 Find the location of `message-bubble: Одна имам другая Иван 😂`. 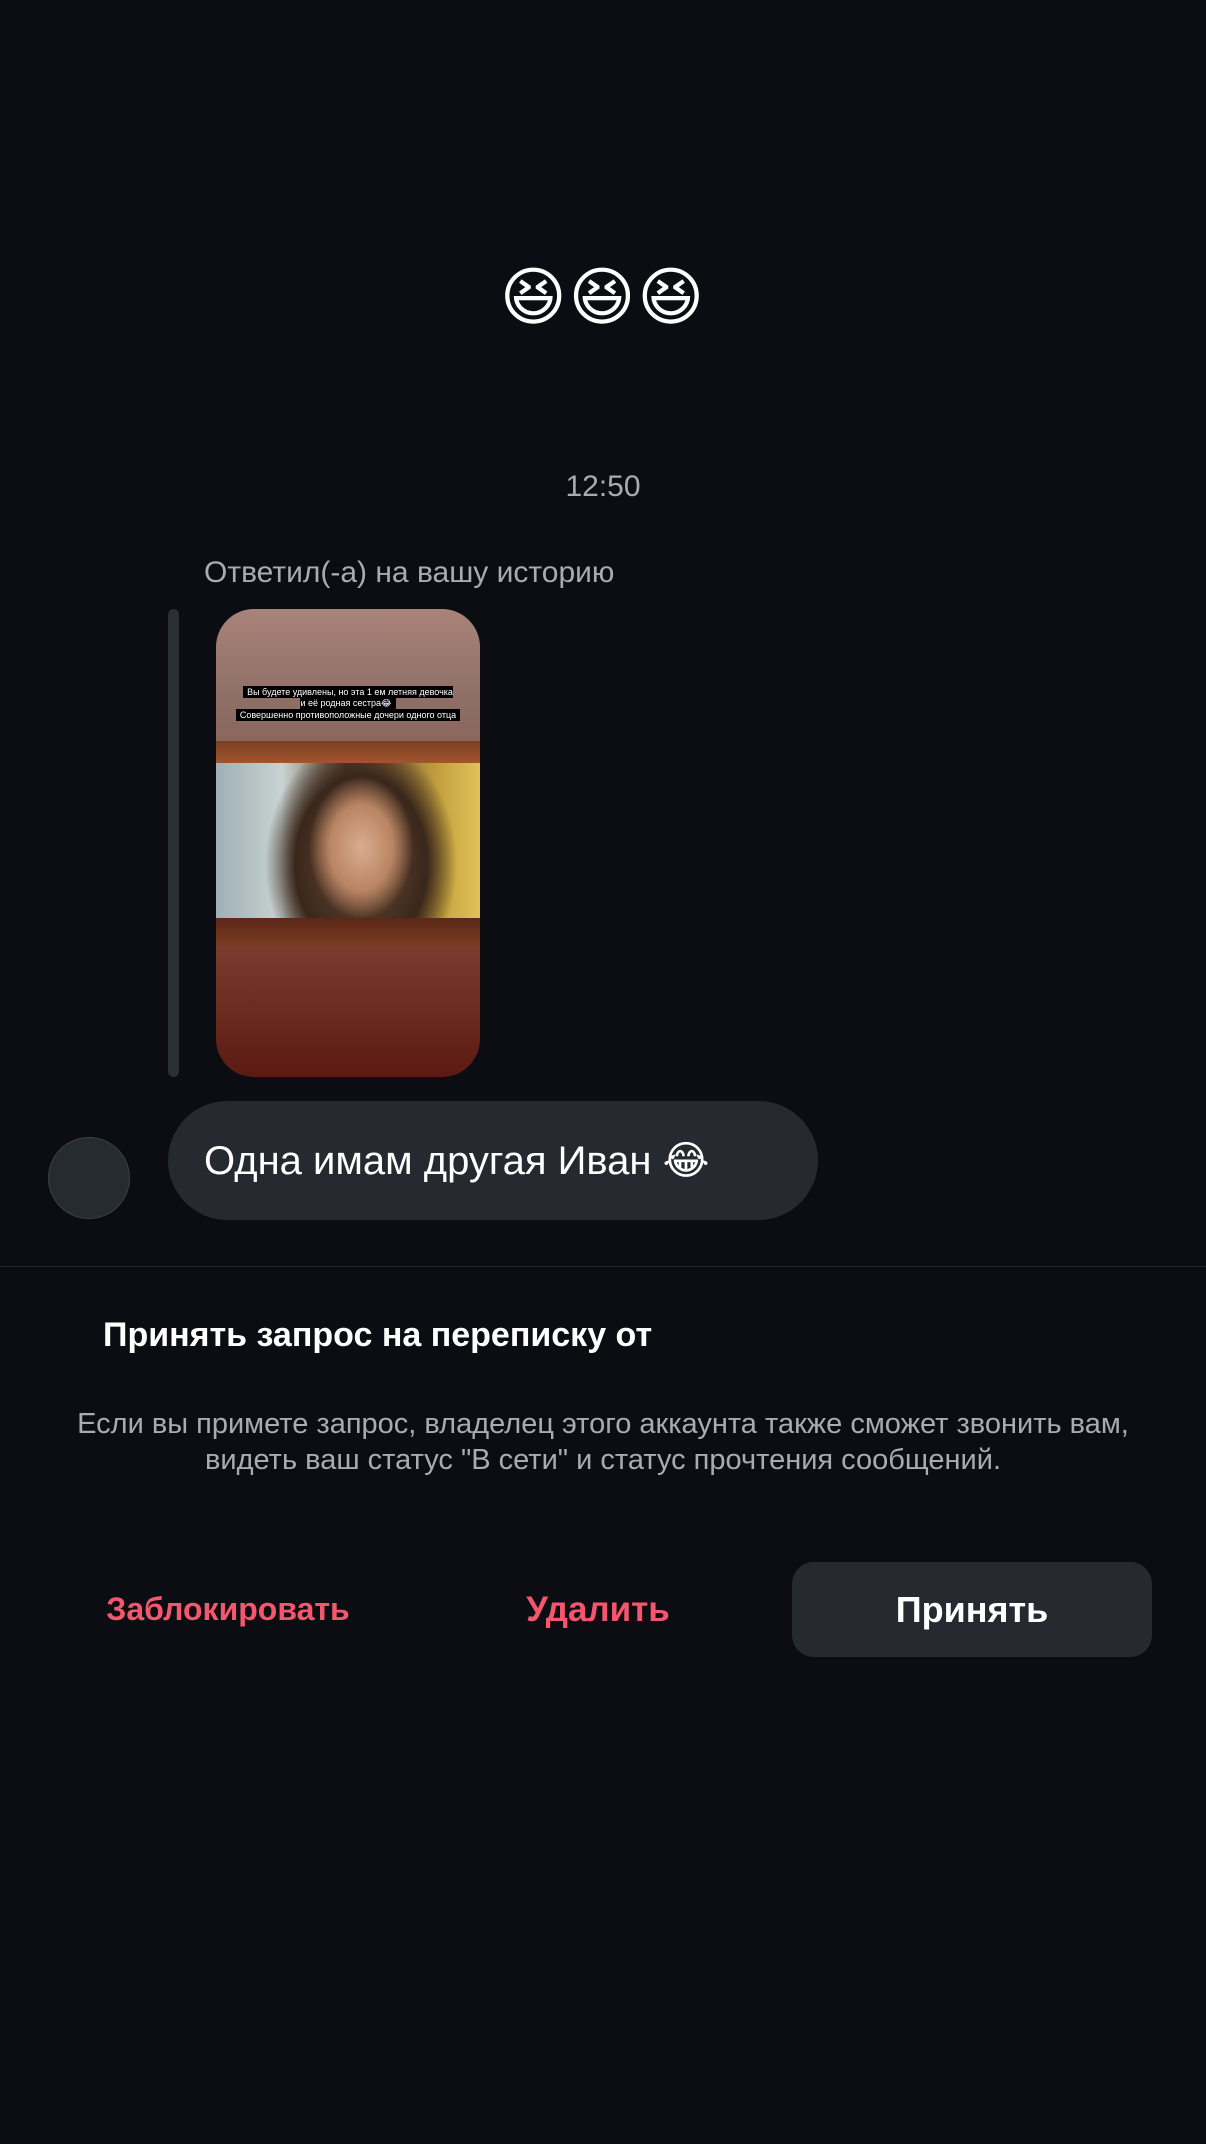

message-bubble: Одна имам другая Иван 😂 is located at coordinates (493, 1160).